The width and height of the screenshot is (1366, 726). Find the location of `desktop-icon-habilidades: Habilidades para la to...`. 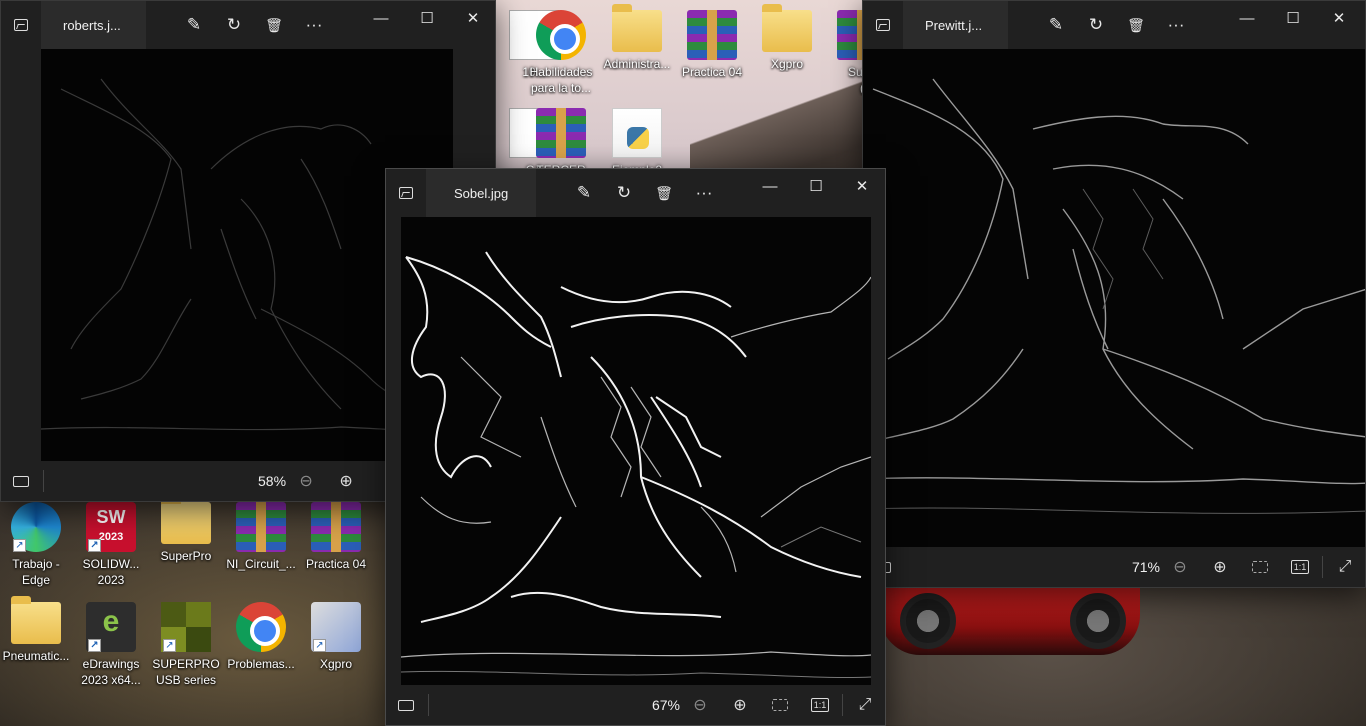

desktop-icon-habilidades: Habilidades para la to... is located at coordinates (561, 53).